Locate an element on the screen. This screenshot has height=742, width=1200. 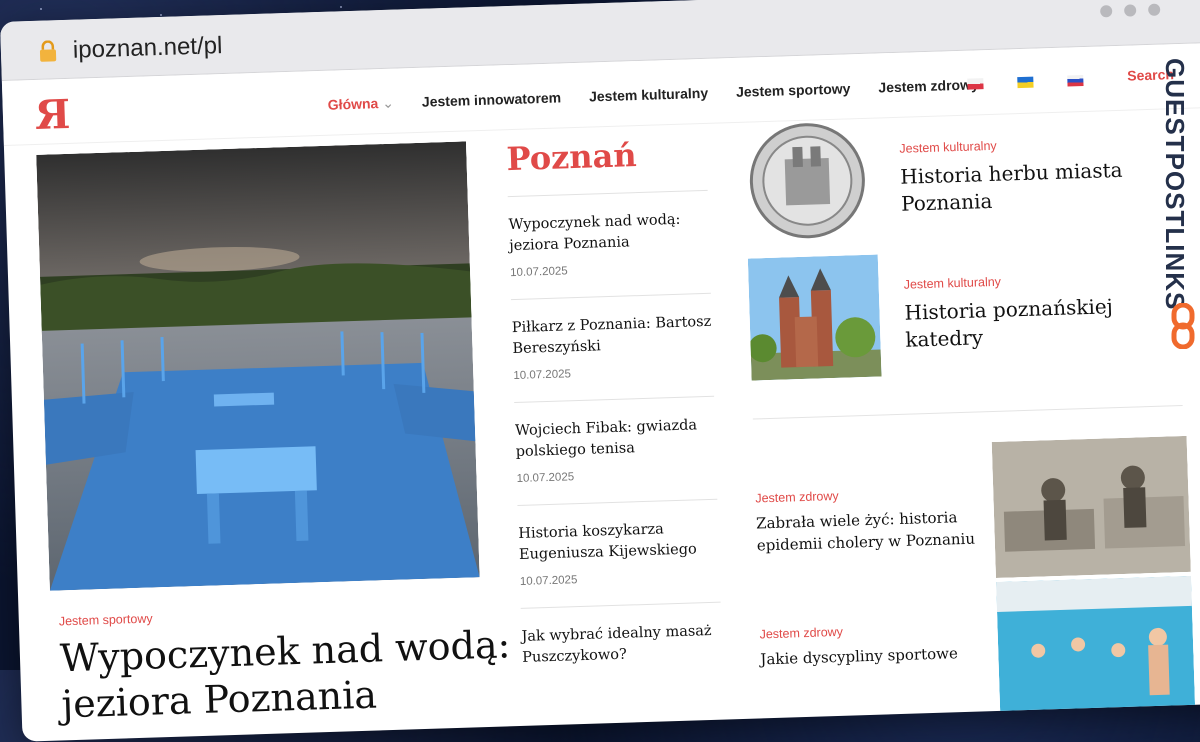
list-item: Jak wybrać idealny masaż Puszczykowo? is located at coordinates (622, 656).